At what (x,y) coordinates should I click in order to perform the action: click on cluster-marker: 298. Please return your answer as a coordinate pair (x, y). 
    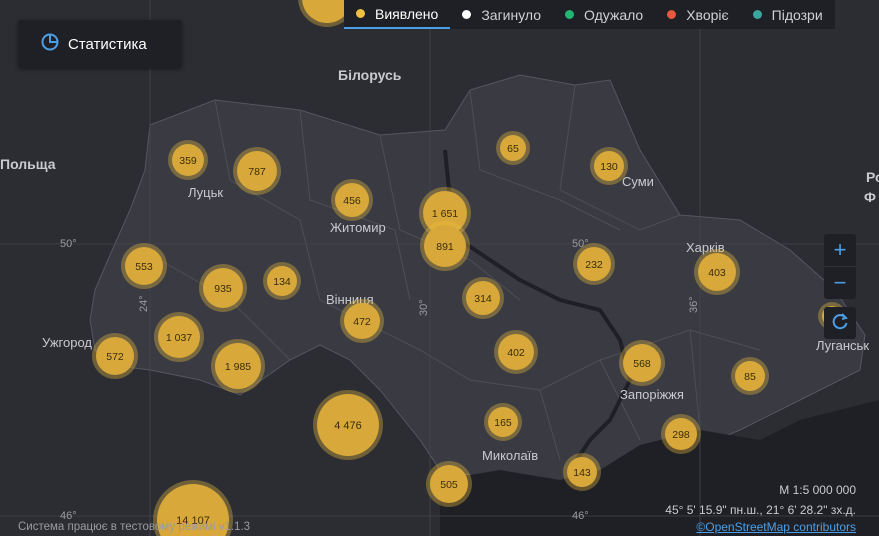
    Looking at the image, I should click on (681, 434).